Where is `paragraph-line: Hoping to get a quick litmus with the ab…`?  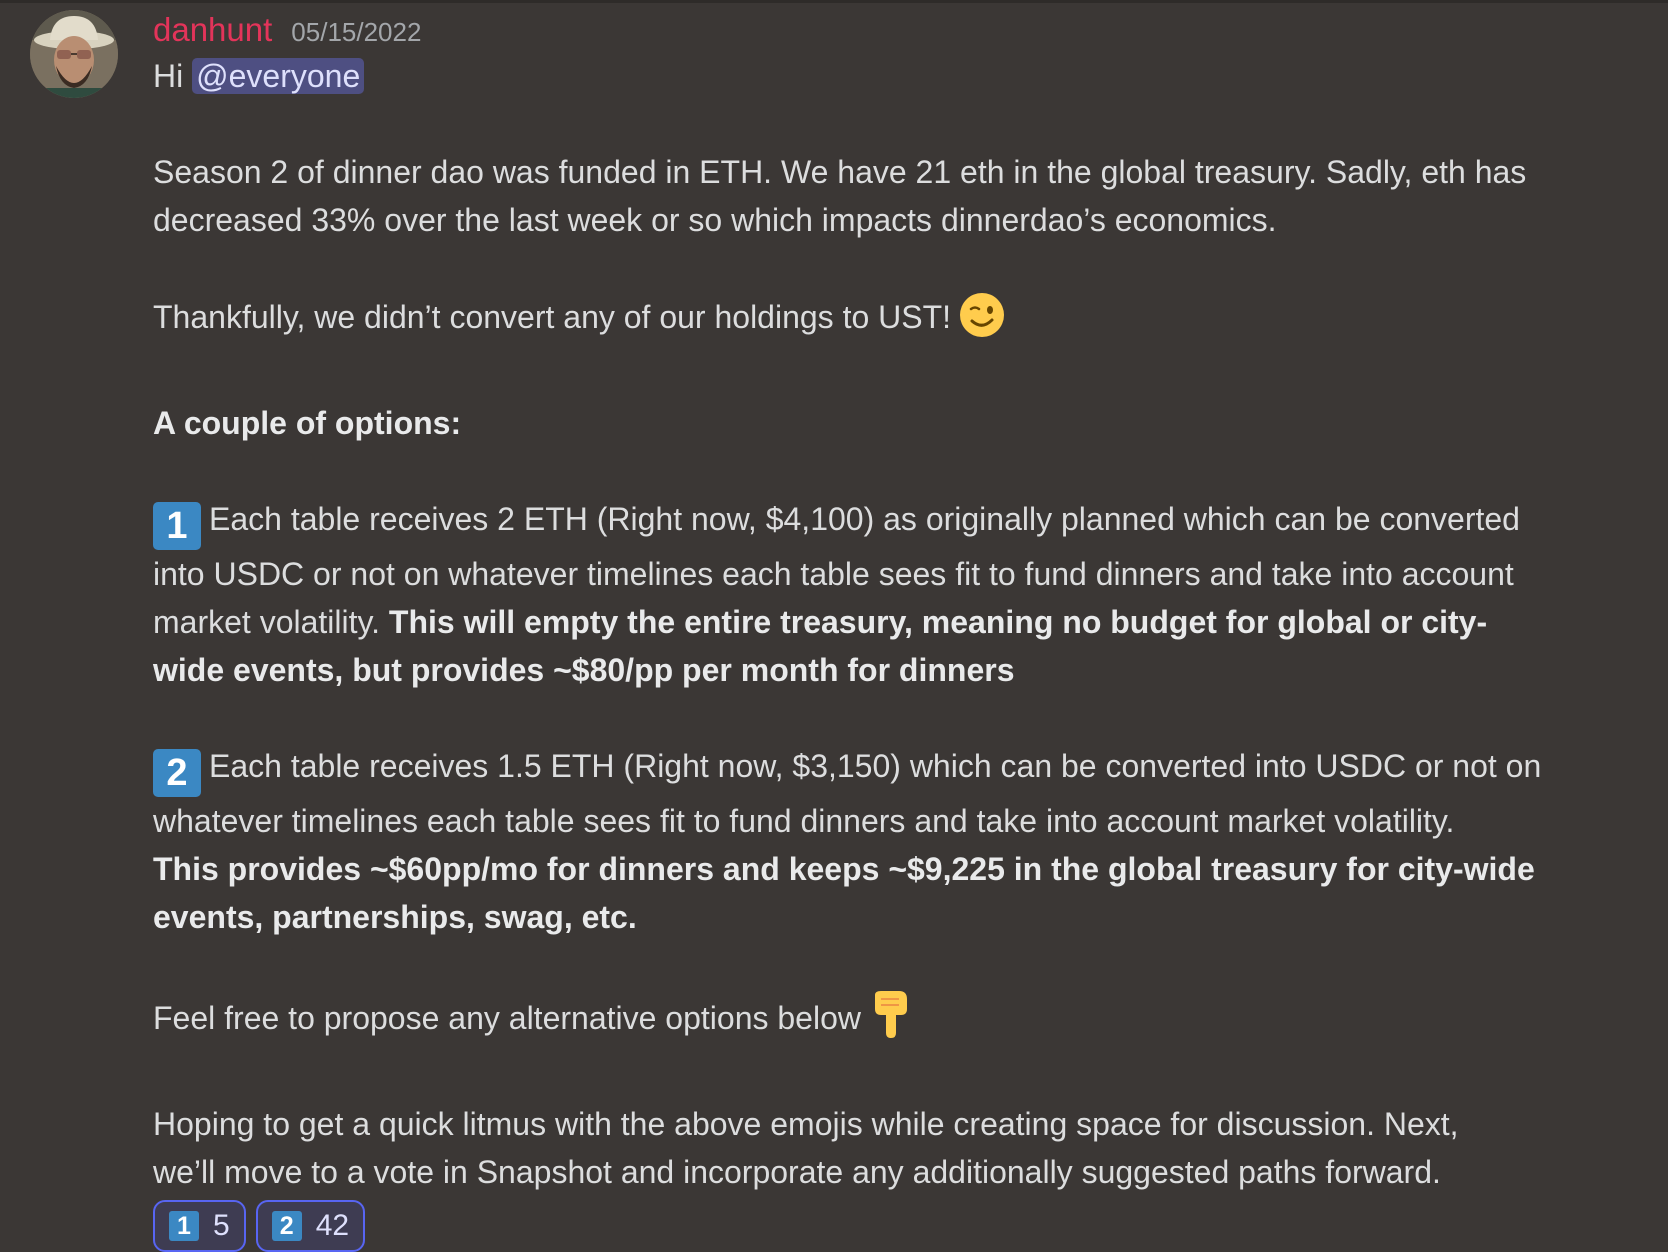 paragraph-line: Hoping to get a quick litmus with the ab… is located at coordinates (806, 1124).